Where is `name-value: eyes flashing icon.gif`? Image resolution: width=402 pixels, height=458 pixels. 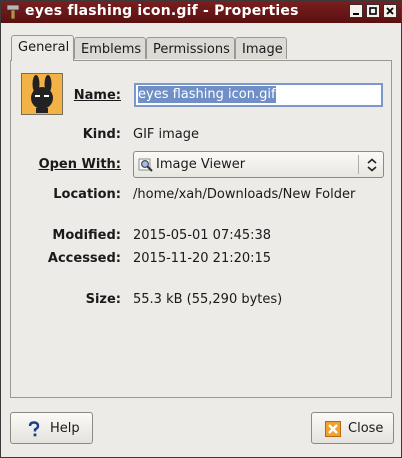
name-value: eyes flashing icon.gif is located at coordinates (207, 94).